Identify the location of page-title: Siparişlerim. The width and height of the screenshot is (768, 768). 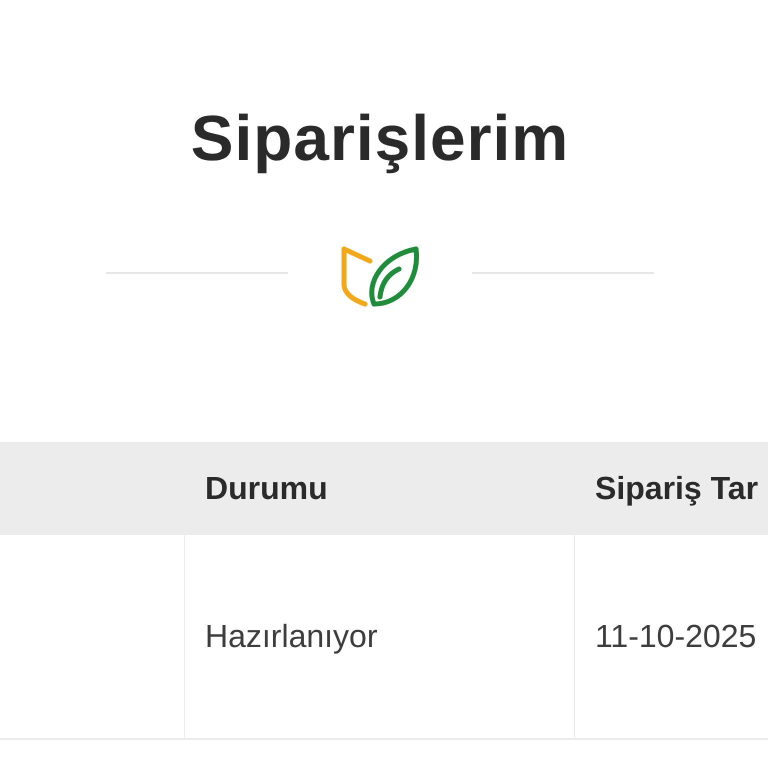
(380, 138).